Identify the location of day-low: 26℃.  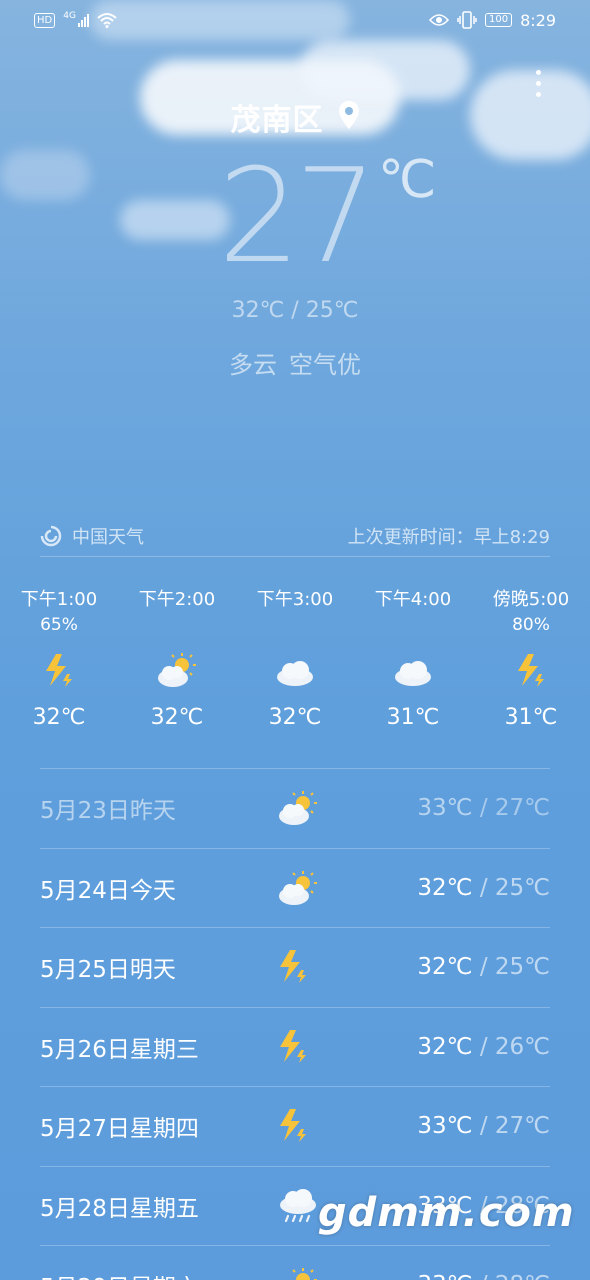
(522, 1046).